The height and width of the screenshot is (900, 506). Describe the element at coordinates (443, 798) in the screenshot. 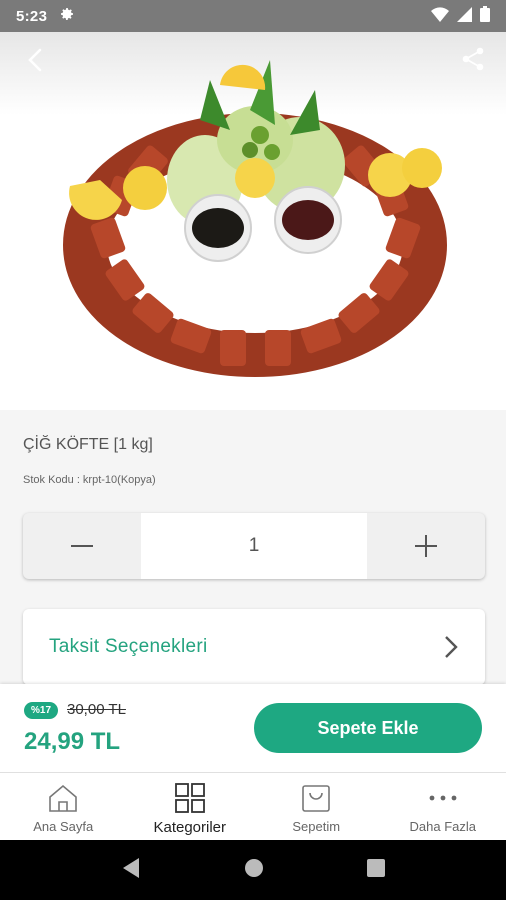

I see `more-icon` at that location.